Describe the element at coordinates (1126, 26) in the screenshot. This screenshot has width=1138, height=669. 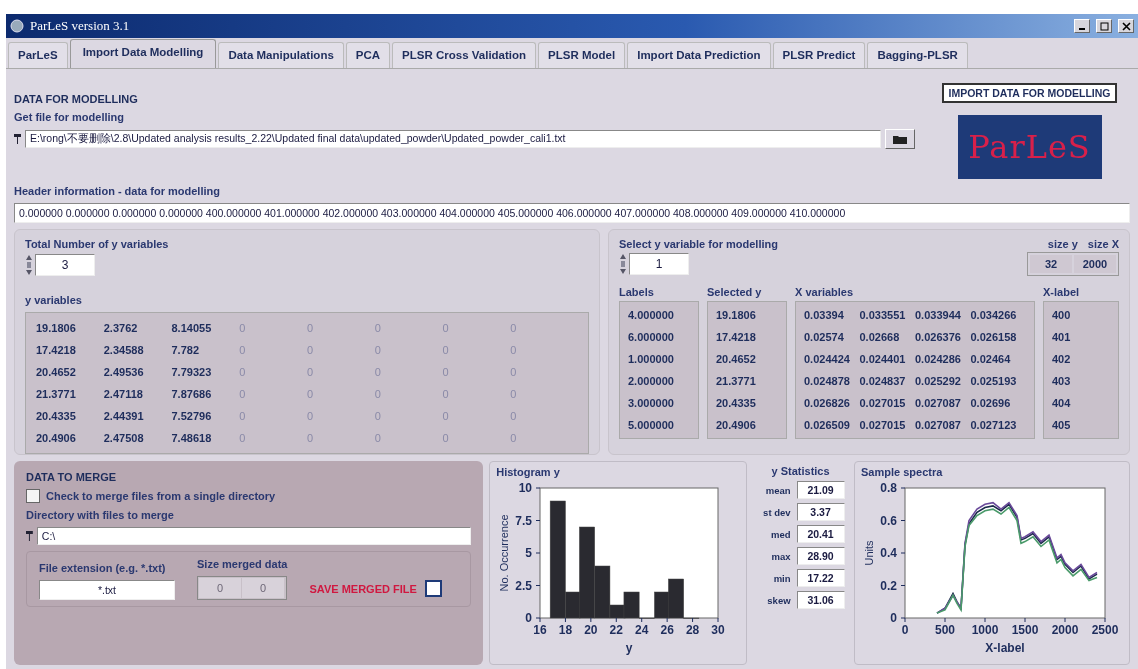
I see `close-button` at that location.